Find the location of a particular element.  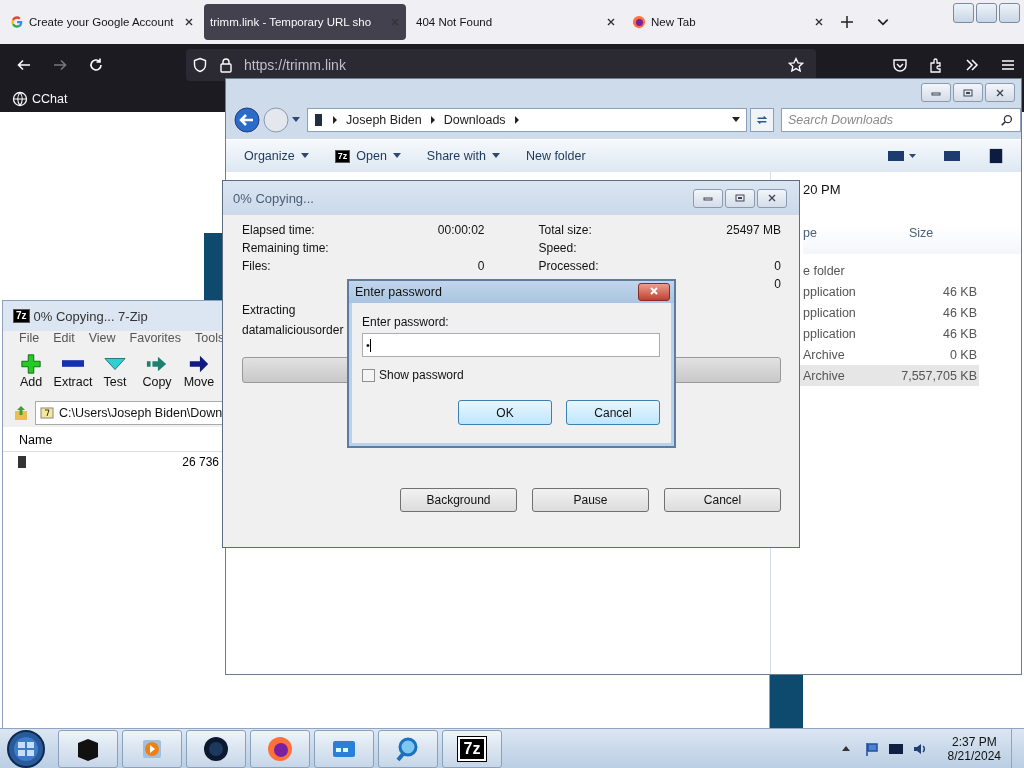

password-field: • is located at coordinates (511, 345).